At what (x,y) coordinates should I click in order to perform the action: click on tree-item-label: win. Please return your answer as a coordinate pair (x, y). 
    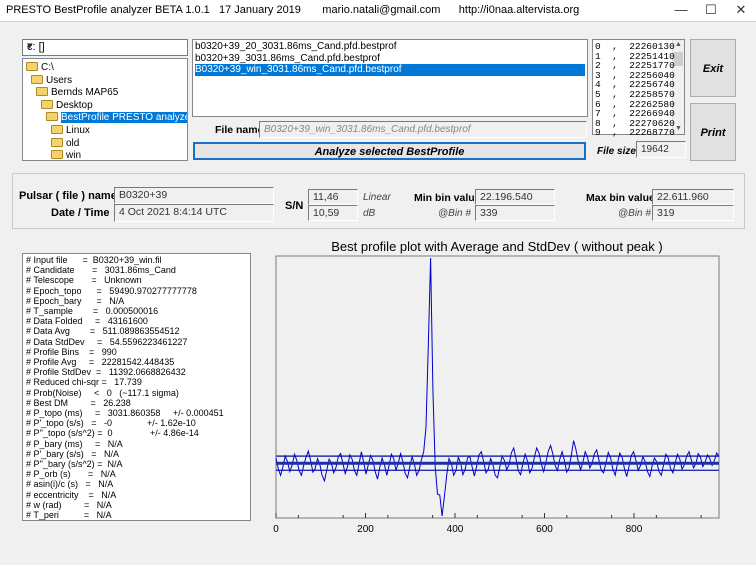
    Looking at the image, I should click on (74, 155).